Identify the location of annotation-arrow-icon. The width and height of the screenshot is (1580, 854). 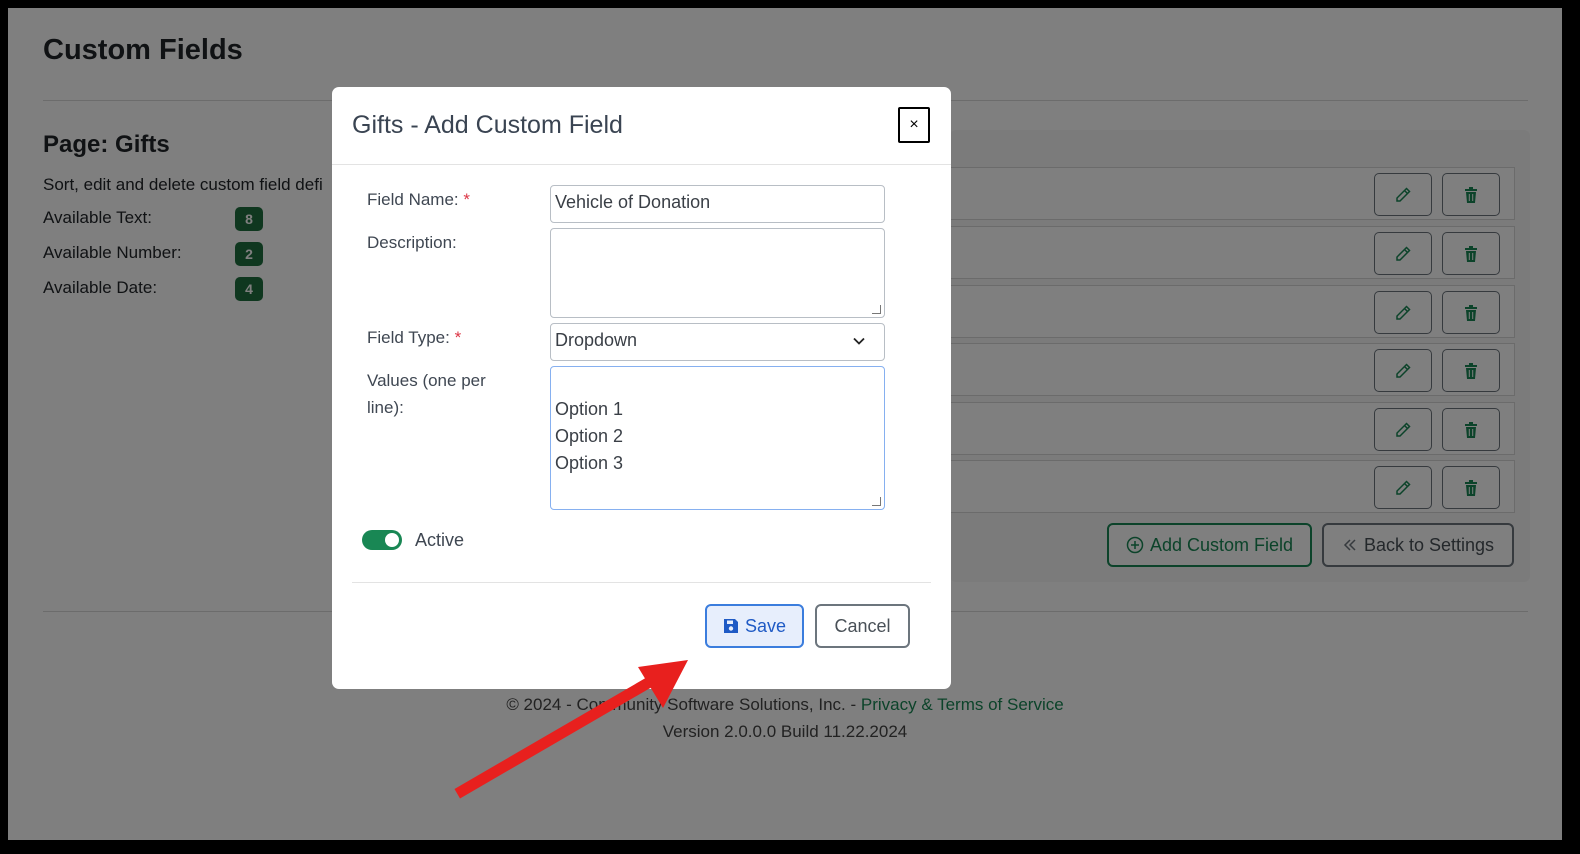
(571, 729).